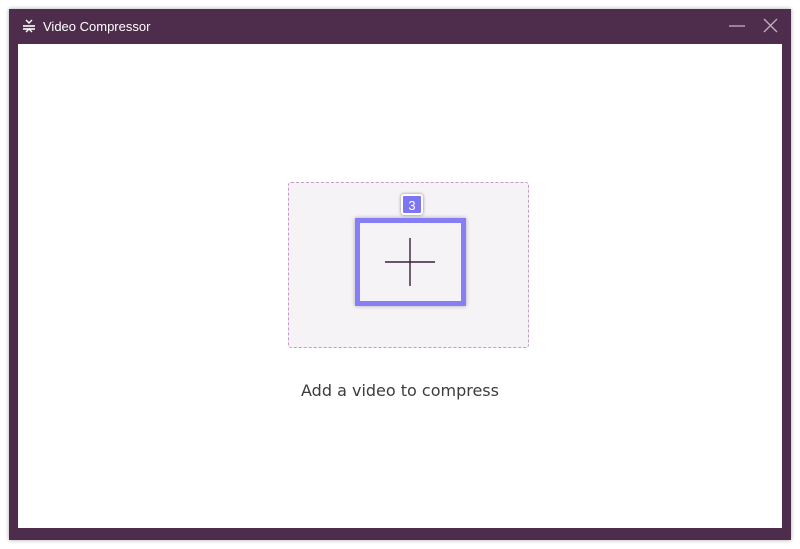  I want to click on minimize-icon, so click(737, 26).